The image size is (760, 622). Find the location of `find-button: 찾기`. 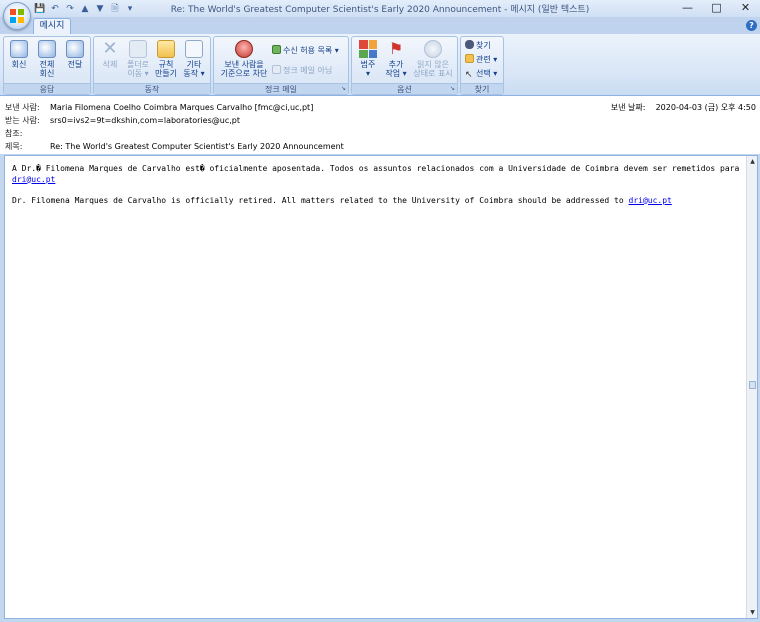

find-button: 찾기 is located at coordinates (478, 45).